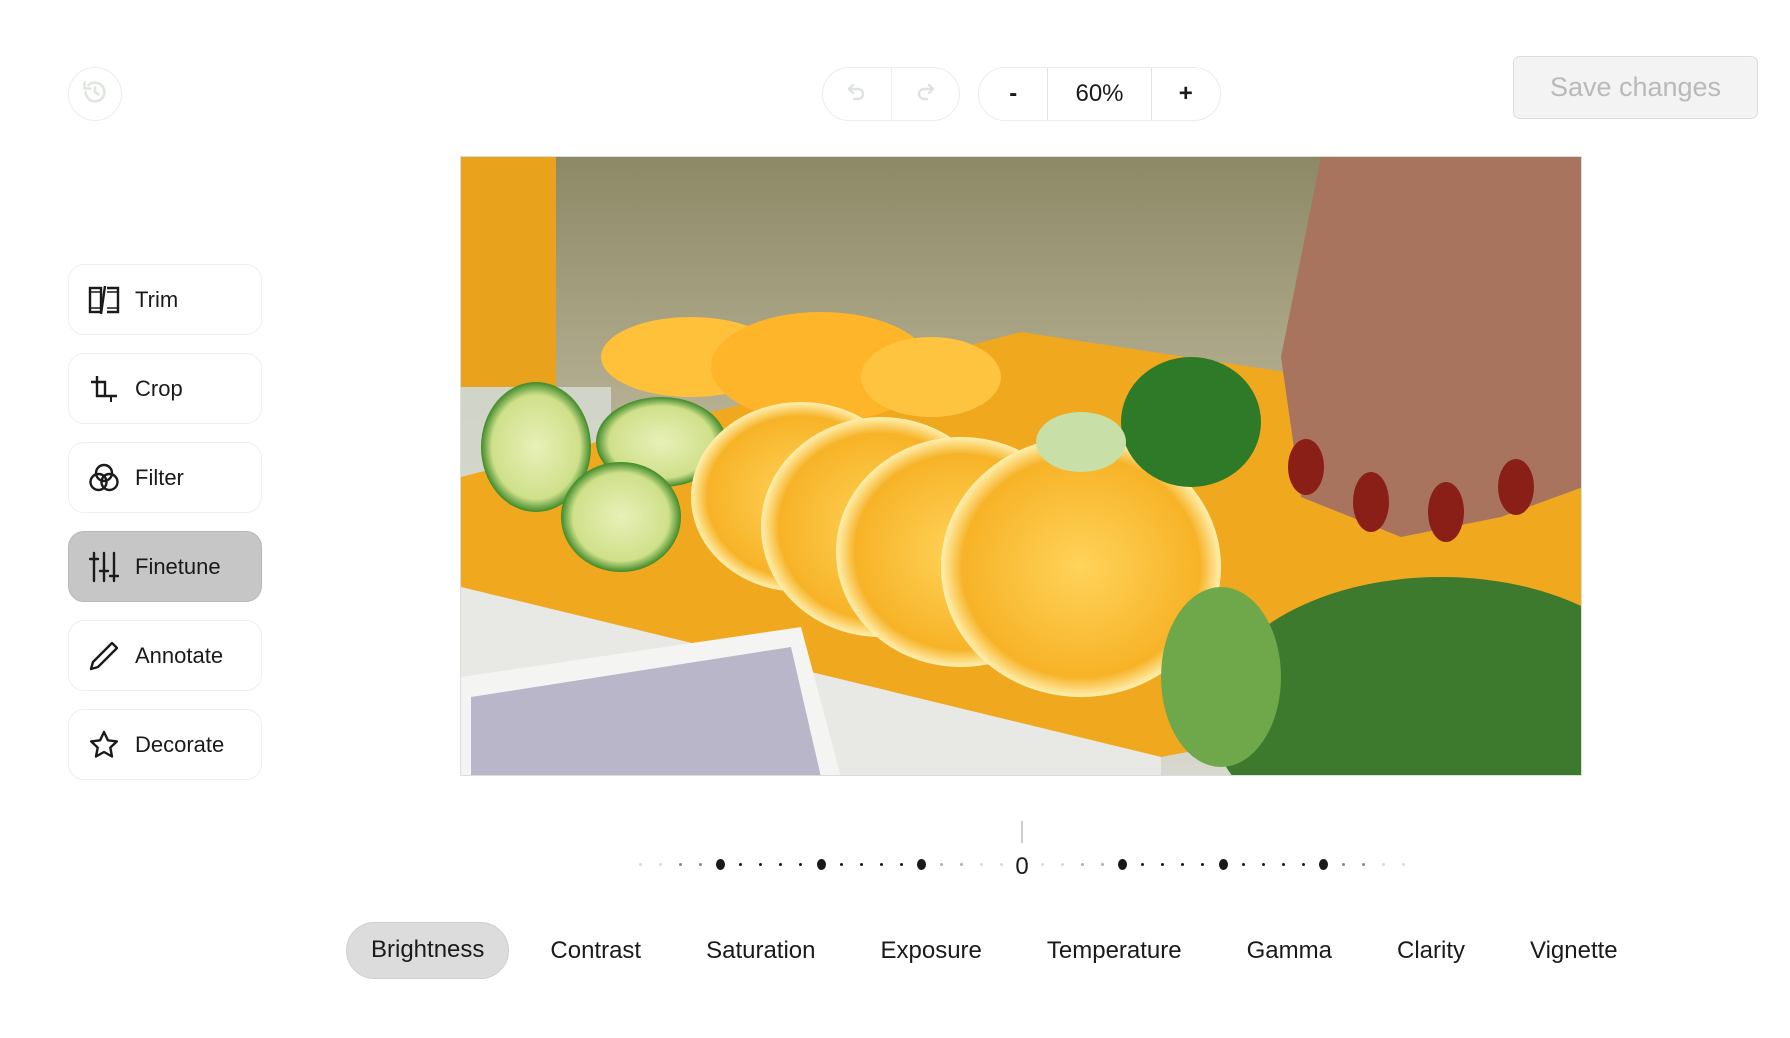 The image size is (1790, 1038). I want to click on zoom-in-button: +, so click(1186, 94).